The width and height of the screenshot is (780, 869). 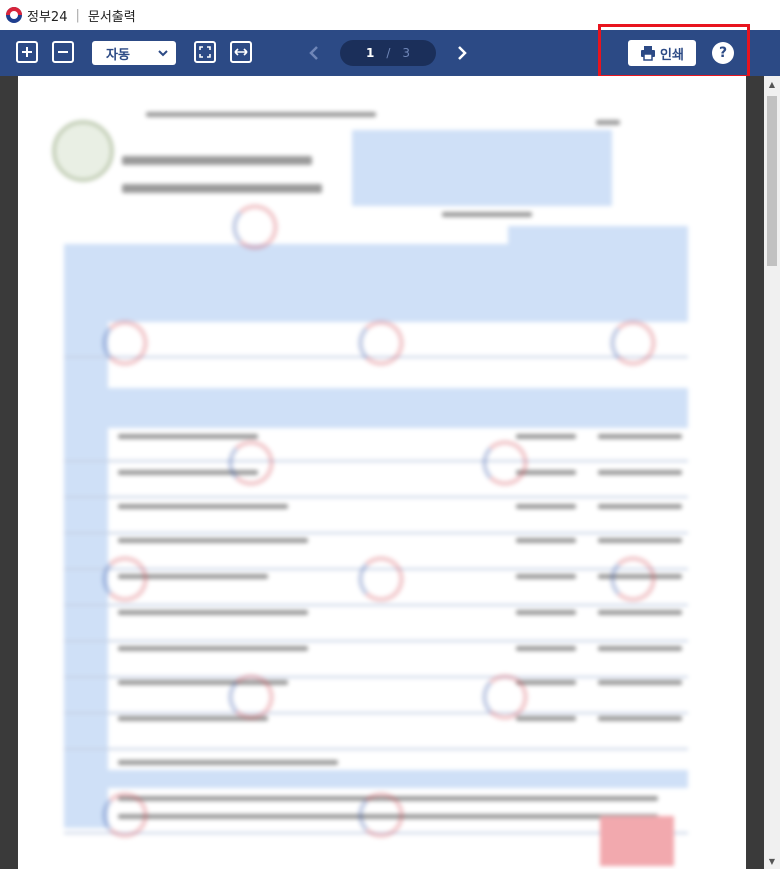 I want to click on doc-title-line, so click(x=217, y=160).